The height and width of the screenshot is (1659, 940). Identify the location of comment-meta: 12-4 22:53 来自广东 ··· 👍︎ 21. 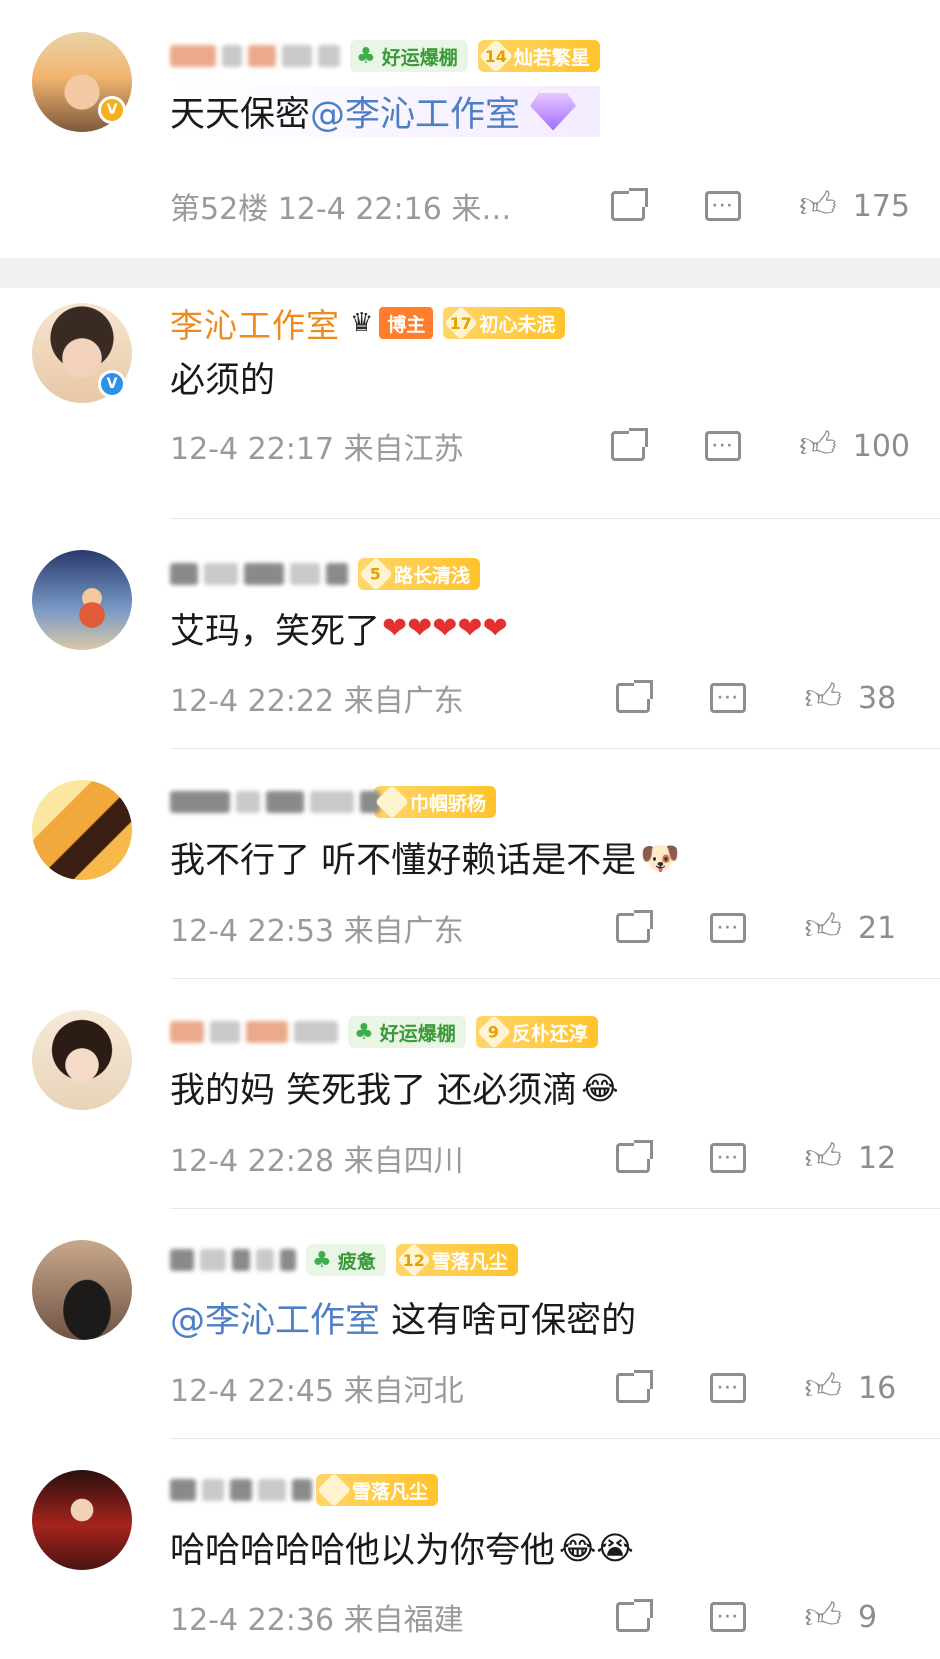
(555, 929).